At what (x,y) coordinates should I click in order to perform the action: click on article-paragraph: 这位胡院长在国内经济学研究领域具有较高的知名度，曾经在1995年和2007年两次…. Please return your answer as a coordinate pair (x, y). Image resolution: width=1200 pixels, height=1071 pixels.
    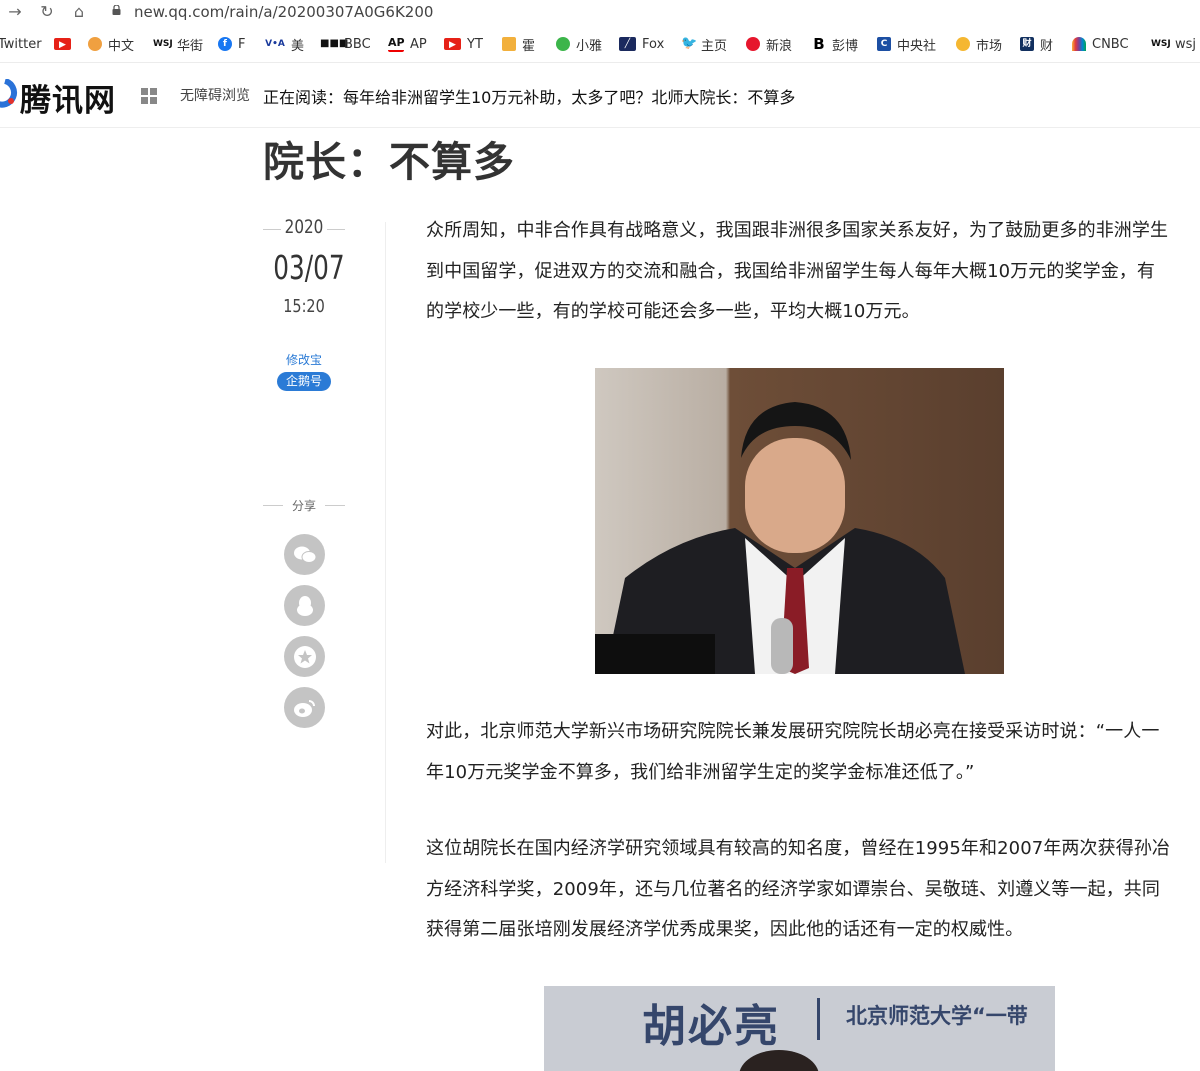
    Looking at the image, I should click on (798, 889).